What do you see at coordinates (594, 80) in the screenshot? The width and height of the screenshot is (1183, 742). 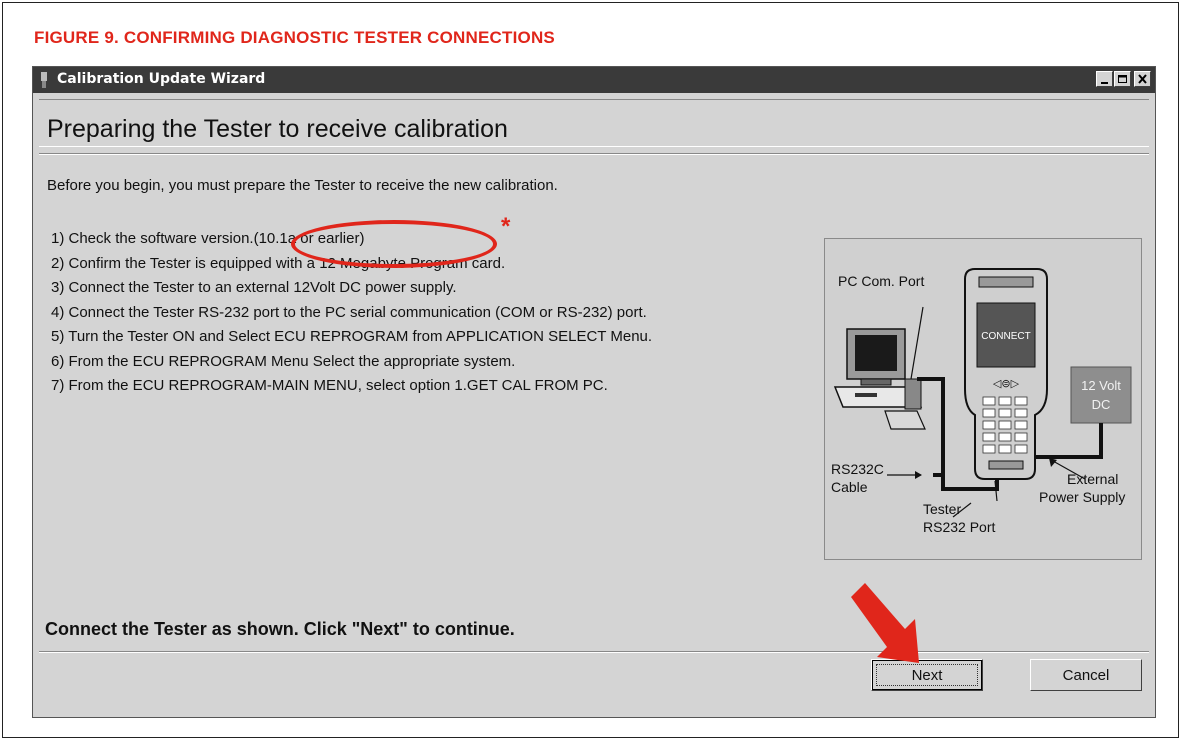 I see `title-bar: Calibration Update Wizard` at bounding box center [594, 80].